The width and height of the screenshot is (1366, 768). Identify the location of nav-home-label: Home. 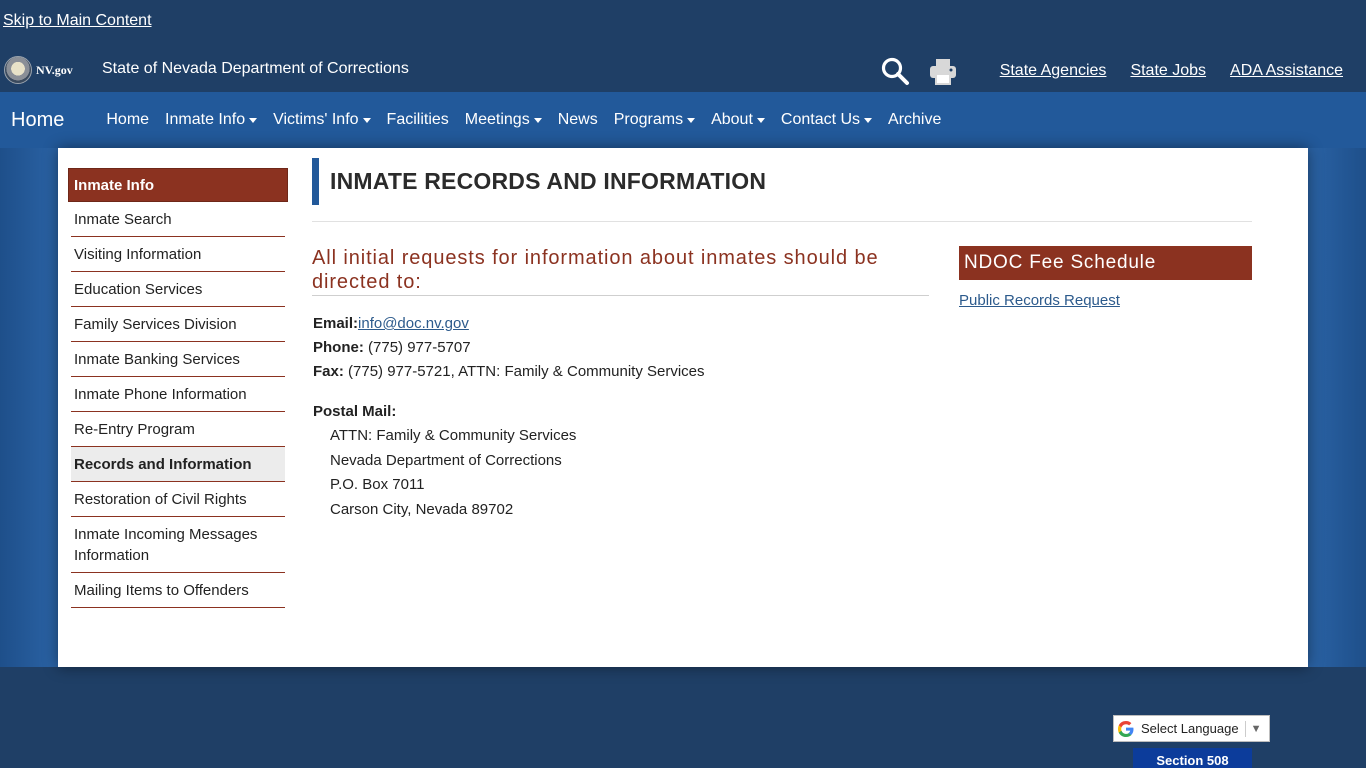
(128, 119).